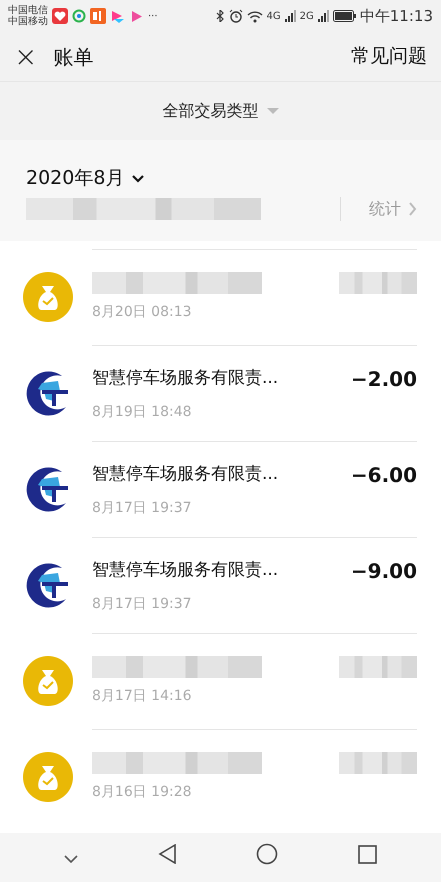 This screenshot has width=441, height=882. Describe the element at coordinates (383, 571) in the screenshot. I see `amount: −9.00` at that location.